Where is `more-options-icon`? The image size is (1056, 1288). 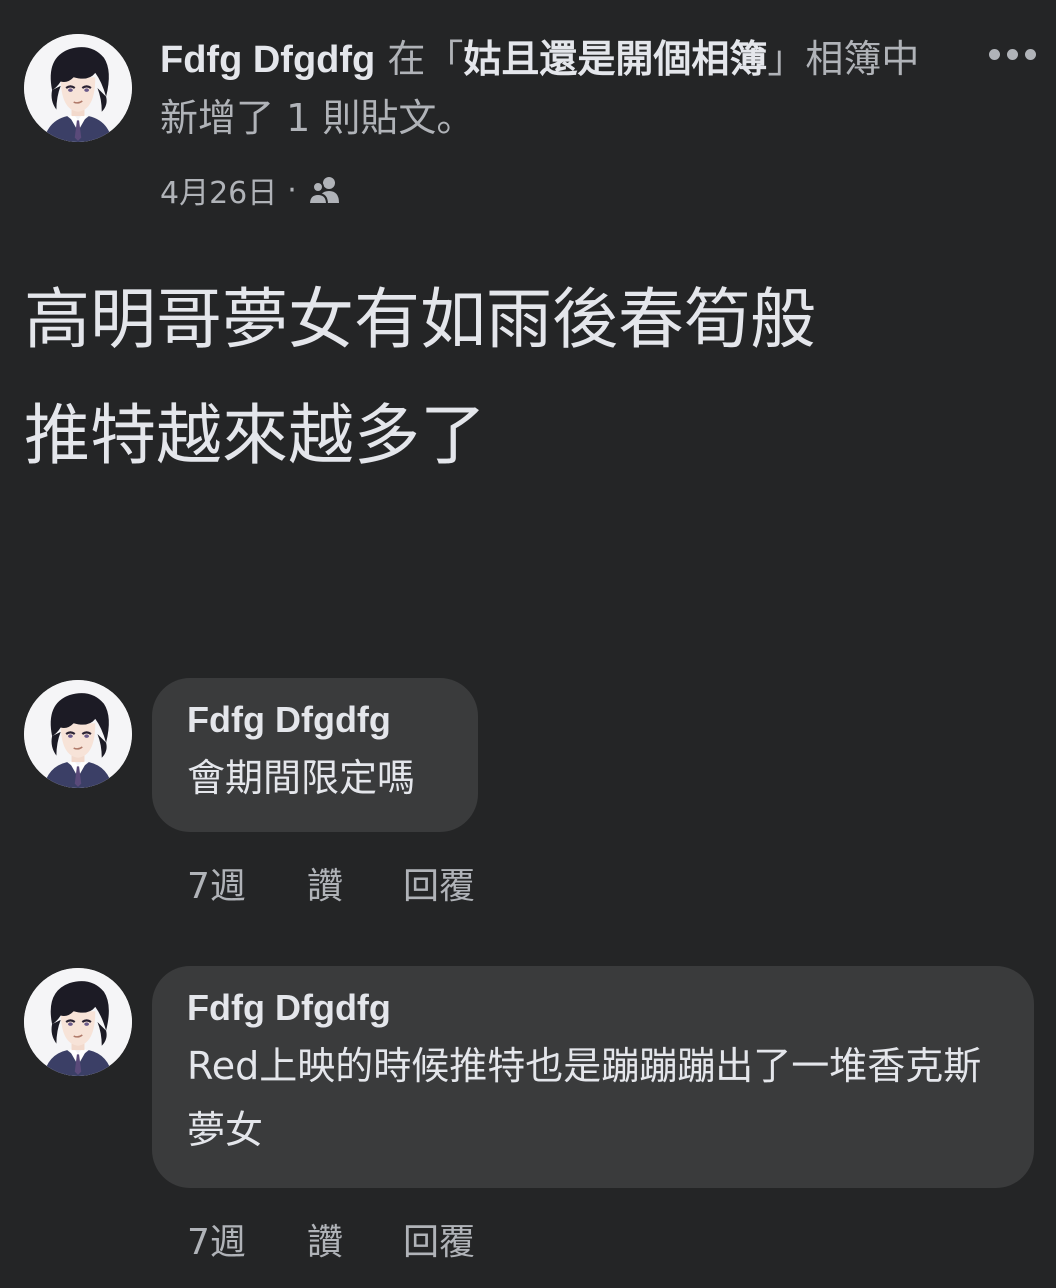 more-options-icon is located at coordinates (994, 54).